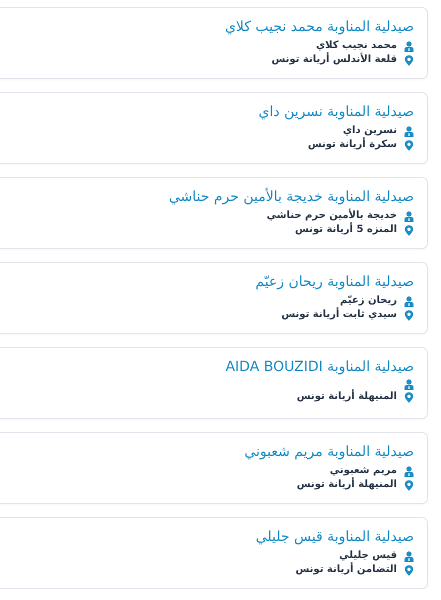 This screenshot has width=441, height=600. I want to click on pharmacy-name: صيدلية المناوبة قيس جليلي, so click(334, 537).